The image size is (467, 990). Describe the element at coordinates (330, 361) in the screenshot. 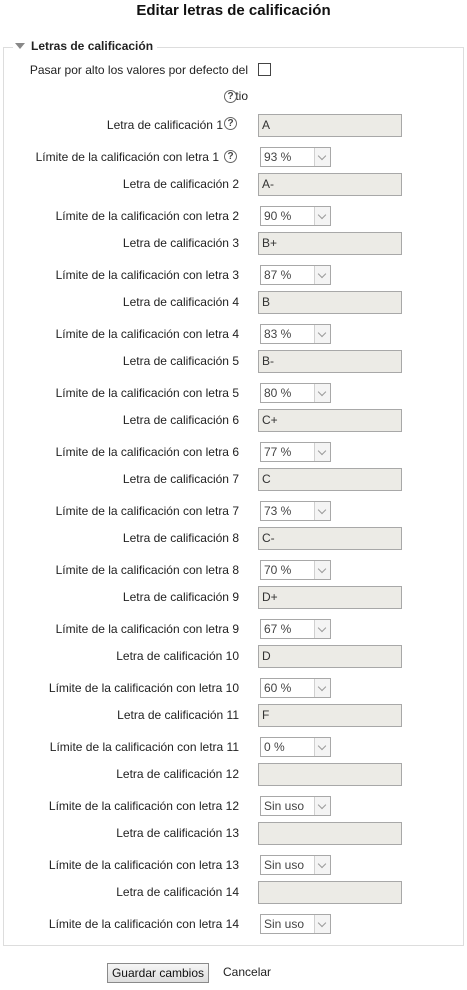

I see `letter-input: B-` at that location.